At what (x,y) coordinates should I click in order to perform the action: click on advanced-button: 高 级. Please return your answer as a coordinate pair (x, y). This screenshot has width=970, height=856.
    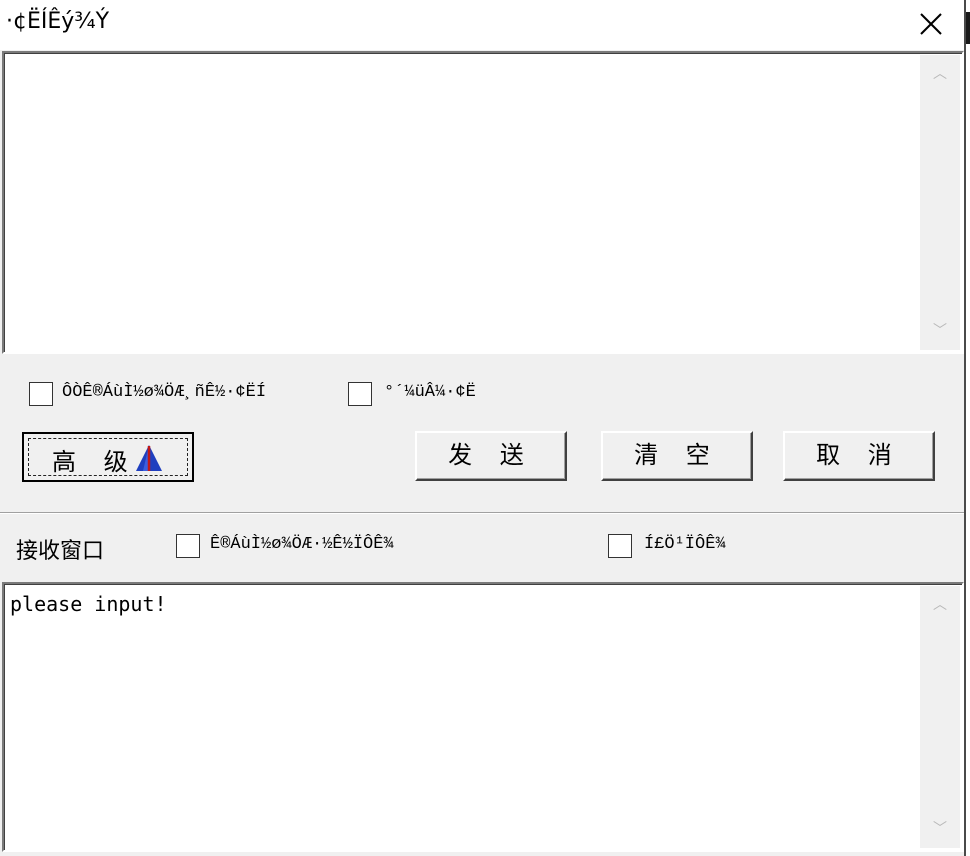
    Looking at the image, I should click on (108, 457).